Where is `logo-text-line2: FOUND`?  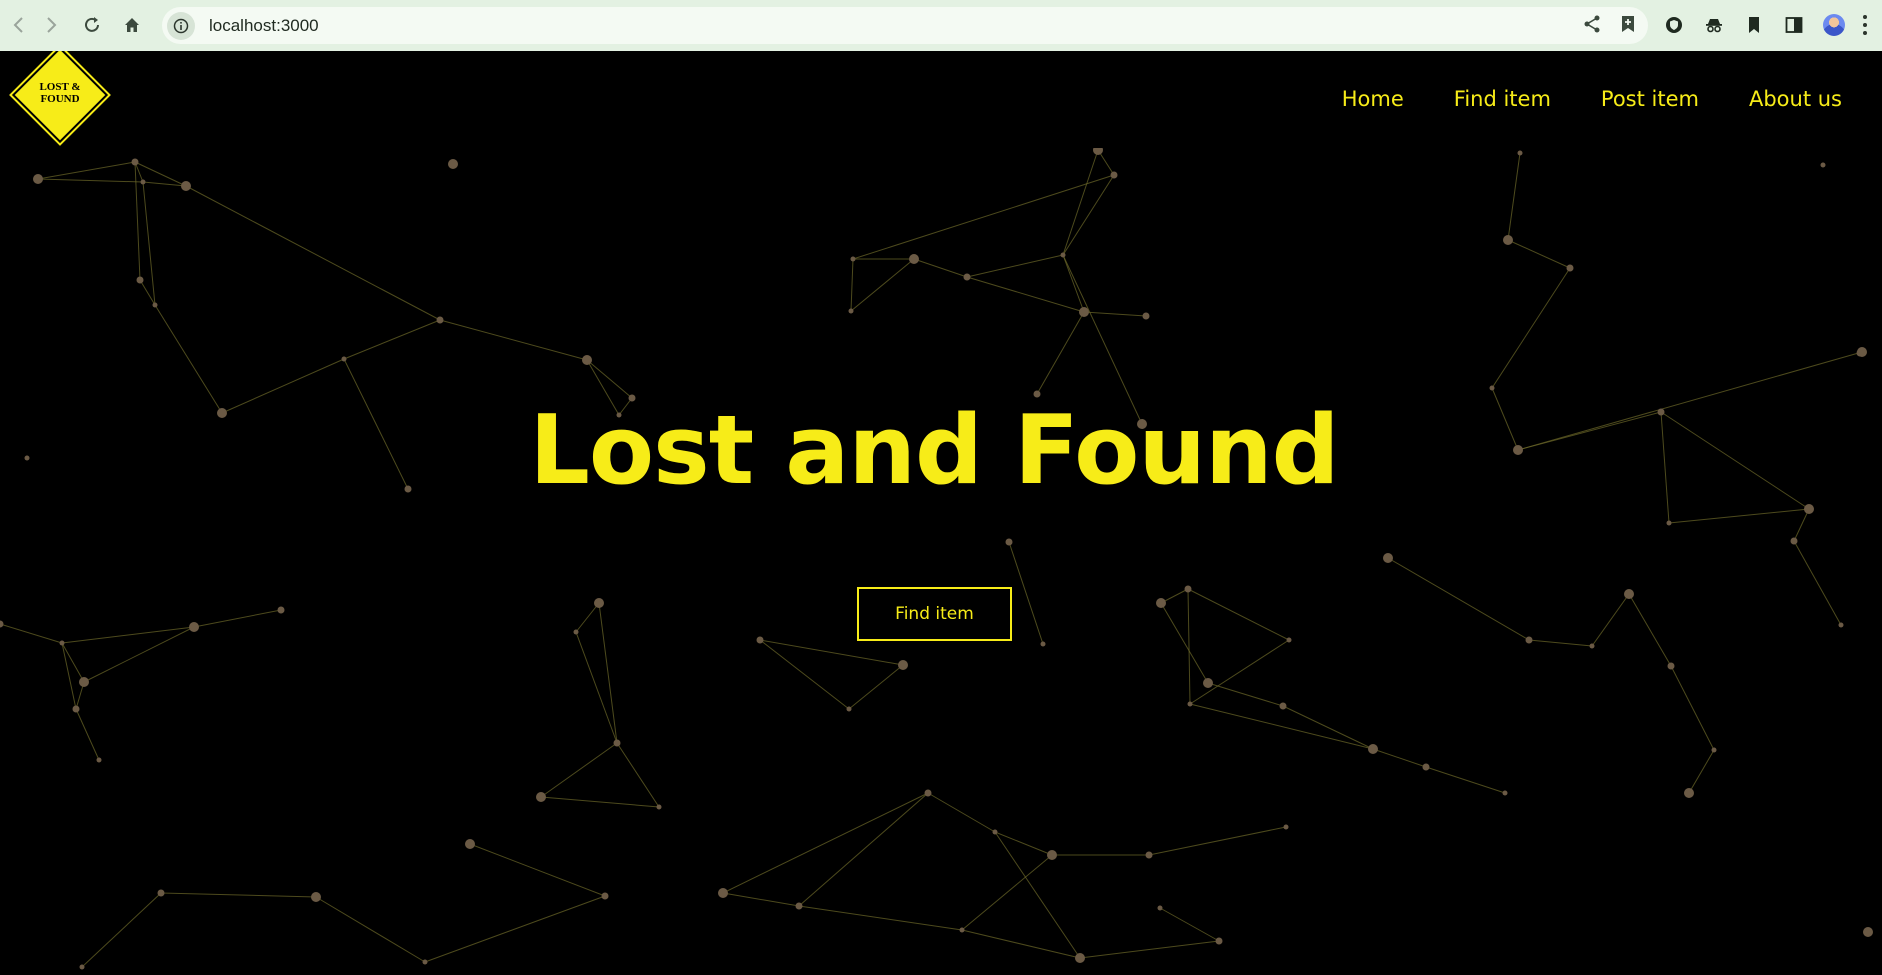
logo-text-line2: FOUND is located at coordinates (60, 99).